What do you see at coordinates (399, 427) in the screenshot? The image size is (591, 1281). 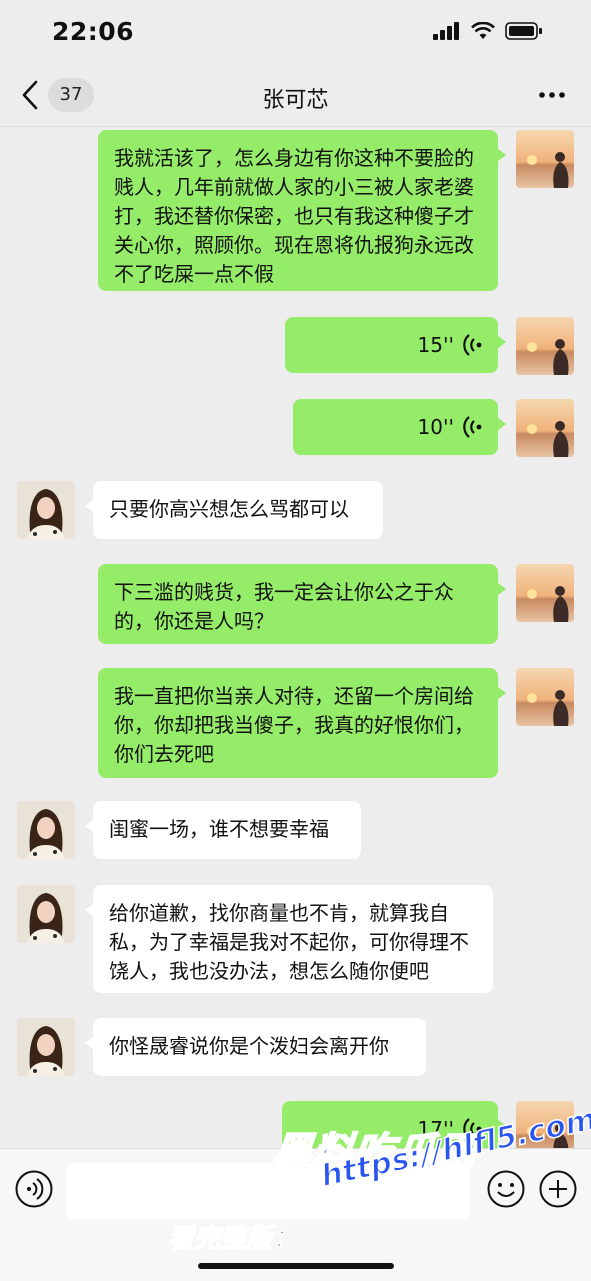 I see `voice-message-bubble: 10''` at bounding box center [399, 427].